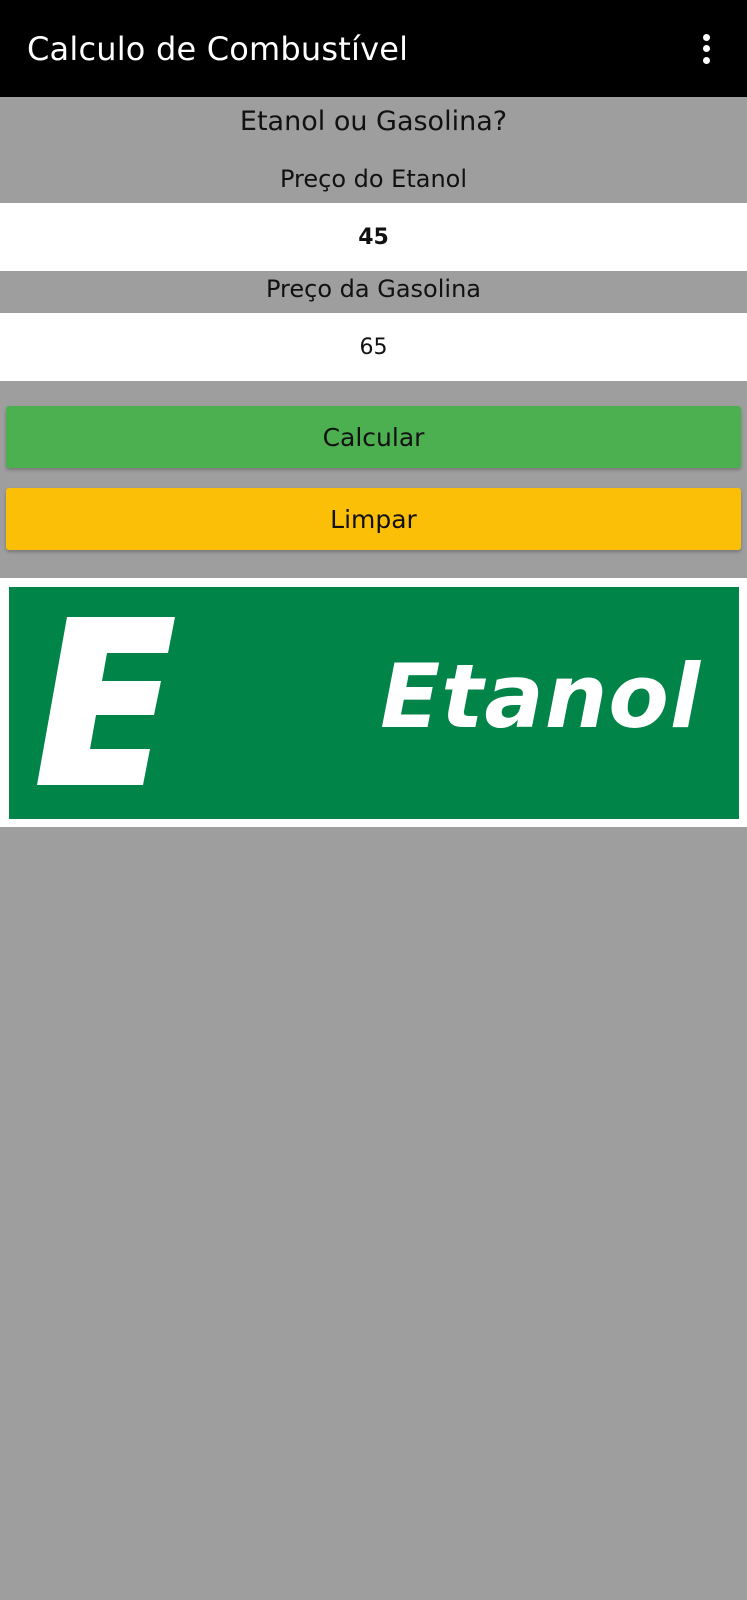  I want to click on etanol-e-logo-icon, so click(106, 701).